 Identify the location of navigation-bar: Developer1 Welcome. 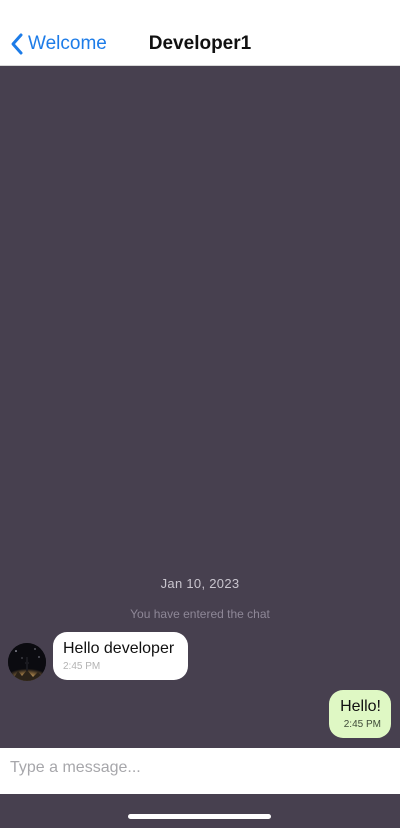
(200, 33).